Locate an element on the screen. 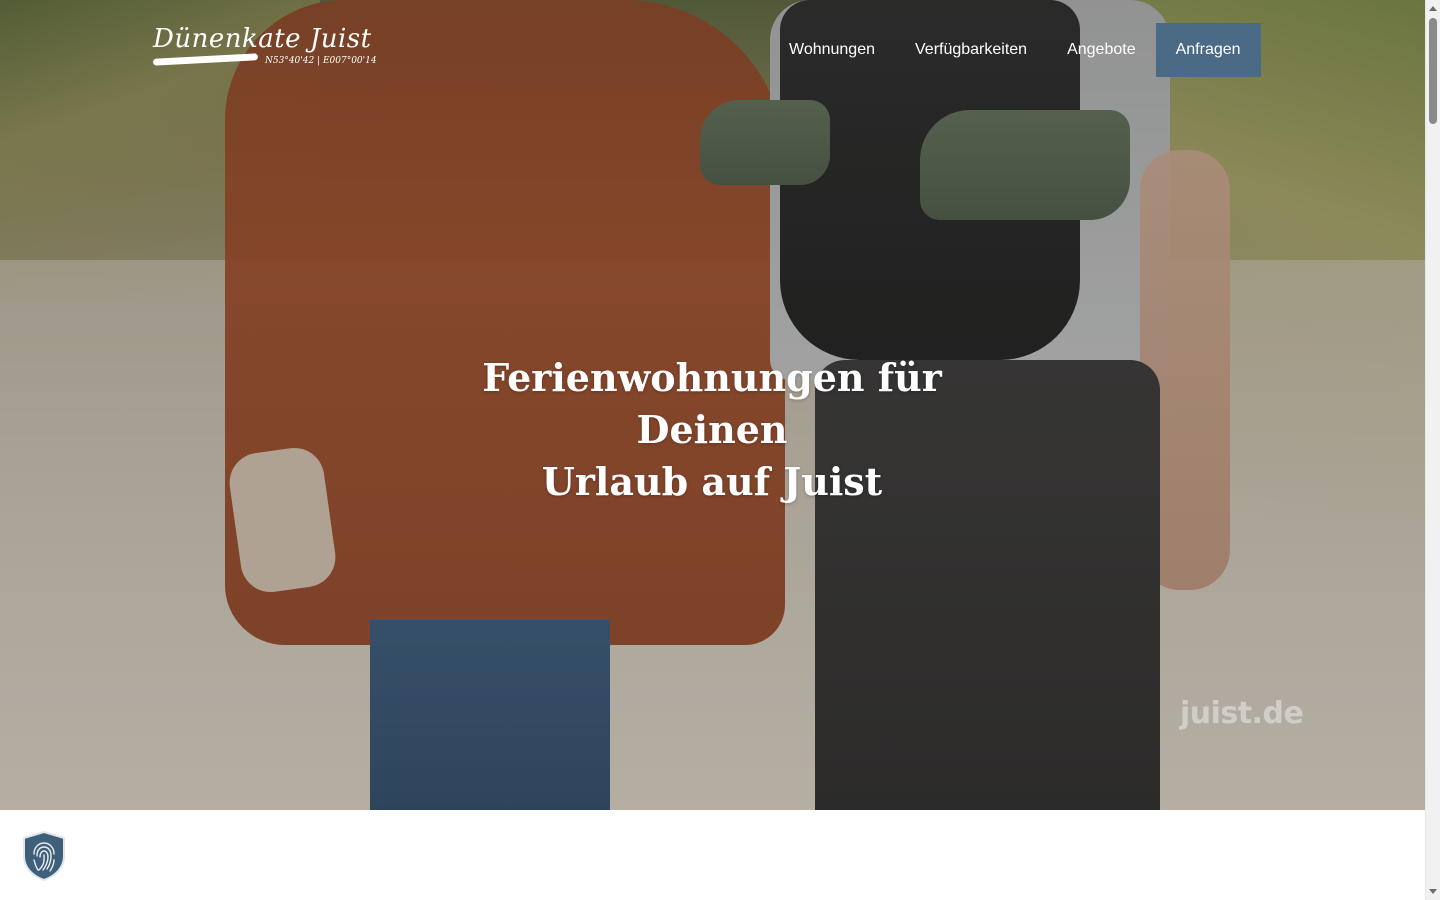 The image size is (1440, 900). nav-item-verfuegbarkeiten: Verfügbarkeiten is located at coordinates (971, 50).